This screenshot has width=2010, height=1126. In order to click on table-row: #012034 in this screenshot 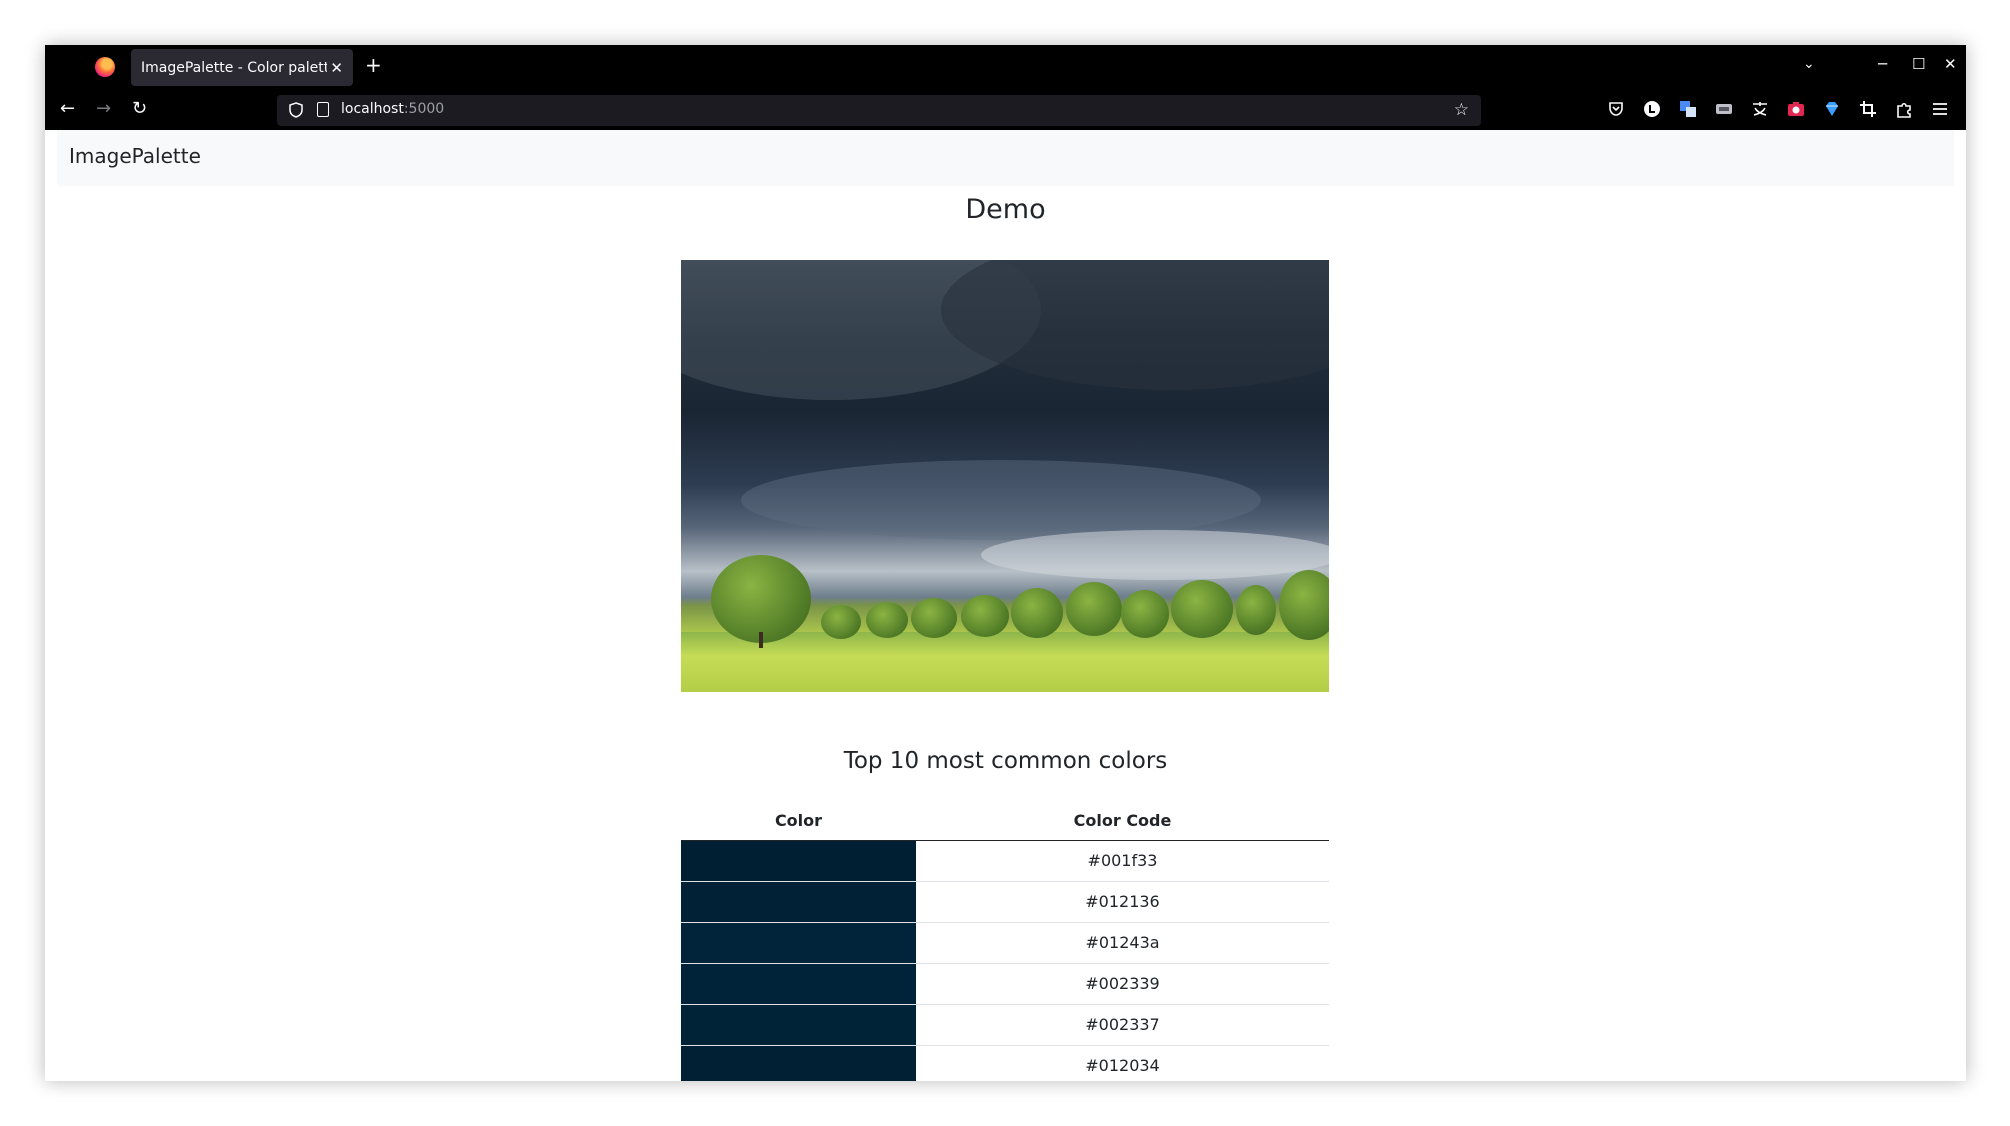, I will do `click(1005, 1063)`.